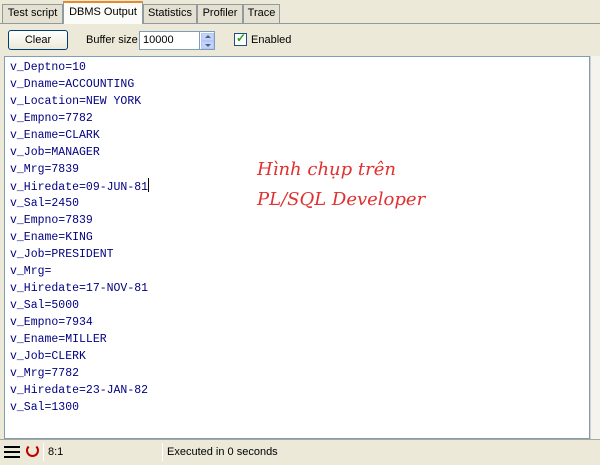  Describe the element at coordinates (45, 305) in the screenshot. I see `output-line: v_Sal=5000` at that location.